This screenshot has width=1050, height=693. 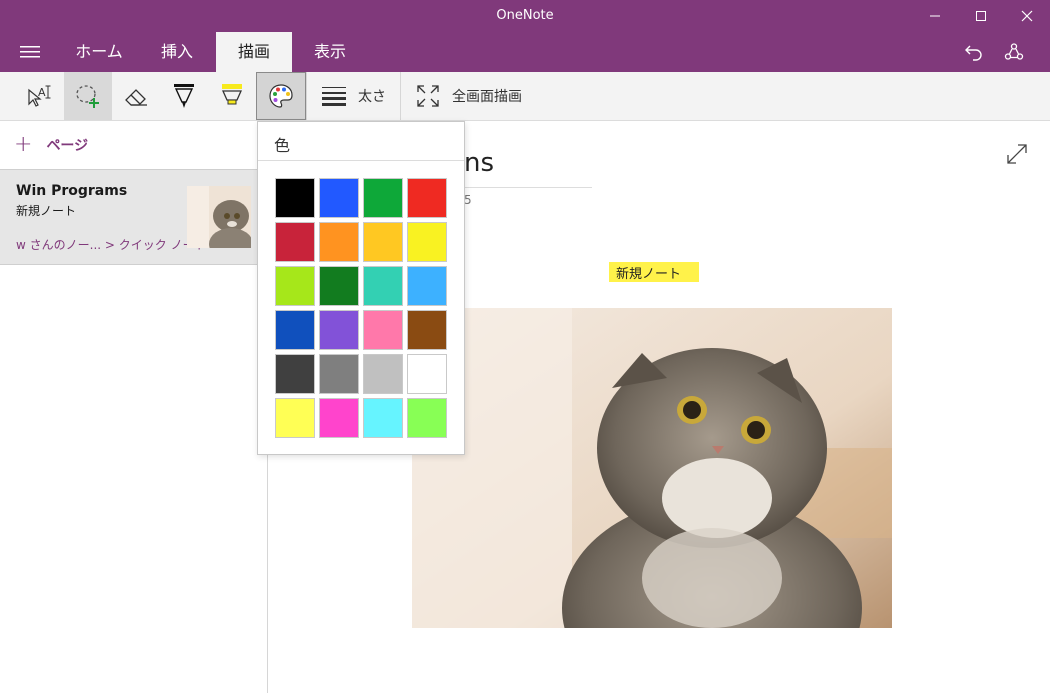 I want to click on page-date: 5, so click(x=468, y=200).